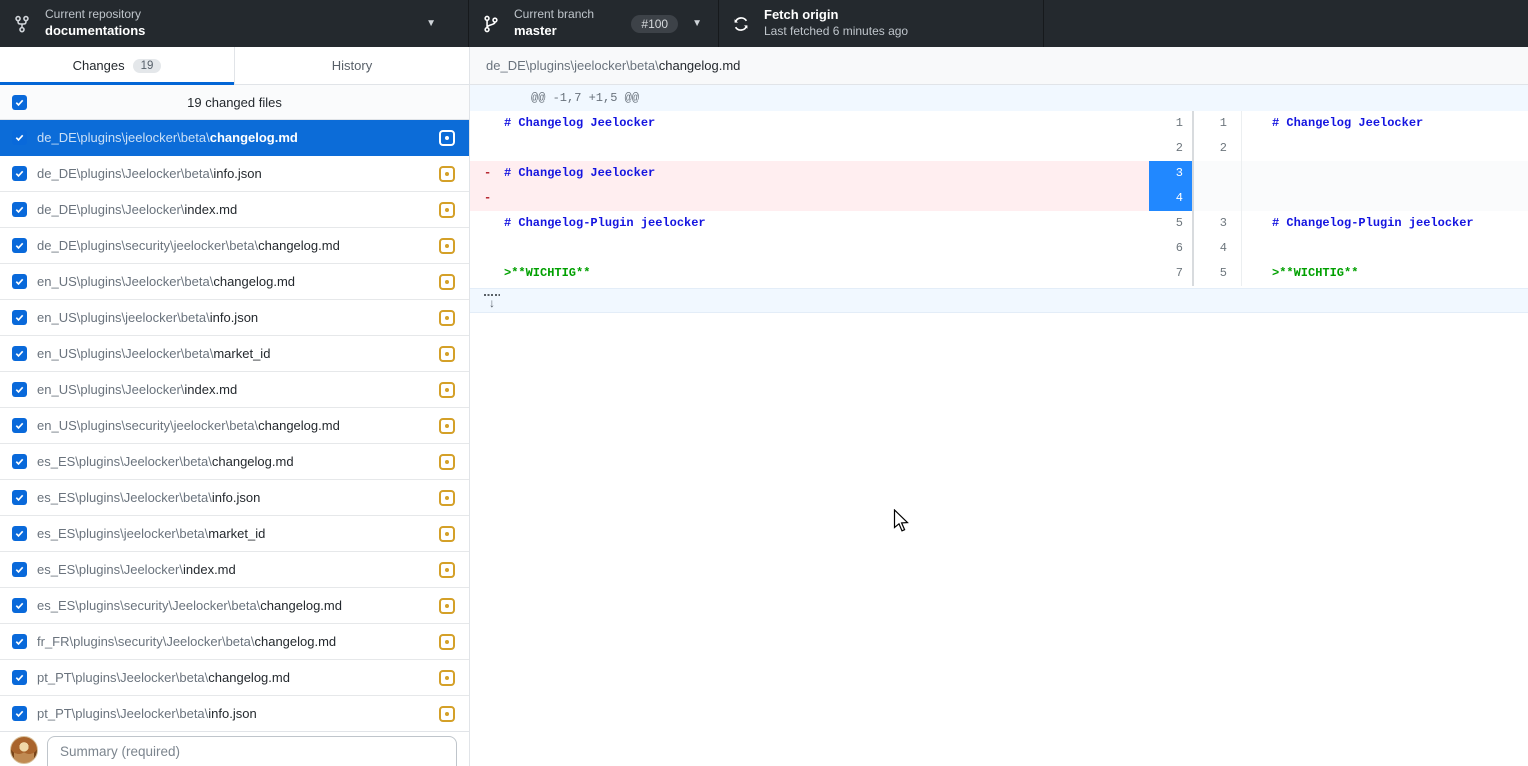 This screenshot has width=1528, height=766. What do you see at coordinates (1218, 148) in the screenshot?
I see `diff-new-line-number: 2` at bounding box center [1218, 148].